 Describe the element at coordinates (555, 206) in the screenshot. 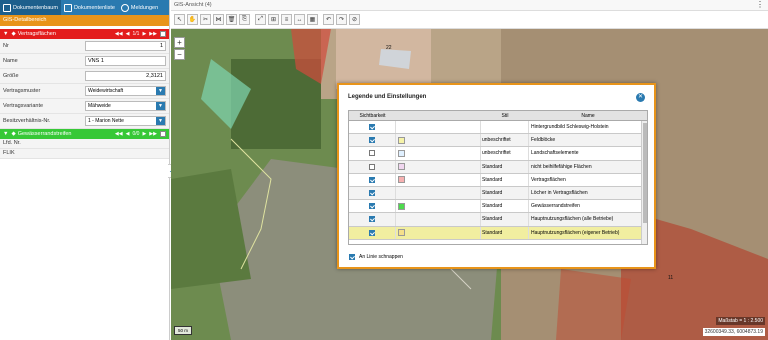

I see `layer-name: Gewässerrandstreifen` at that location.